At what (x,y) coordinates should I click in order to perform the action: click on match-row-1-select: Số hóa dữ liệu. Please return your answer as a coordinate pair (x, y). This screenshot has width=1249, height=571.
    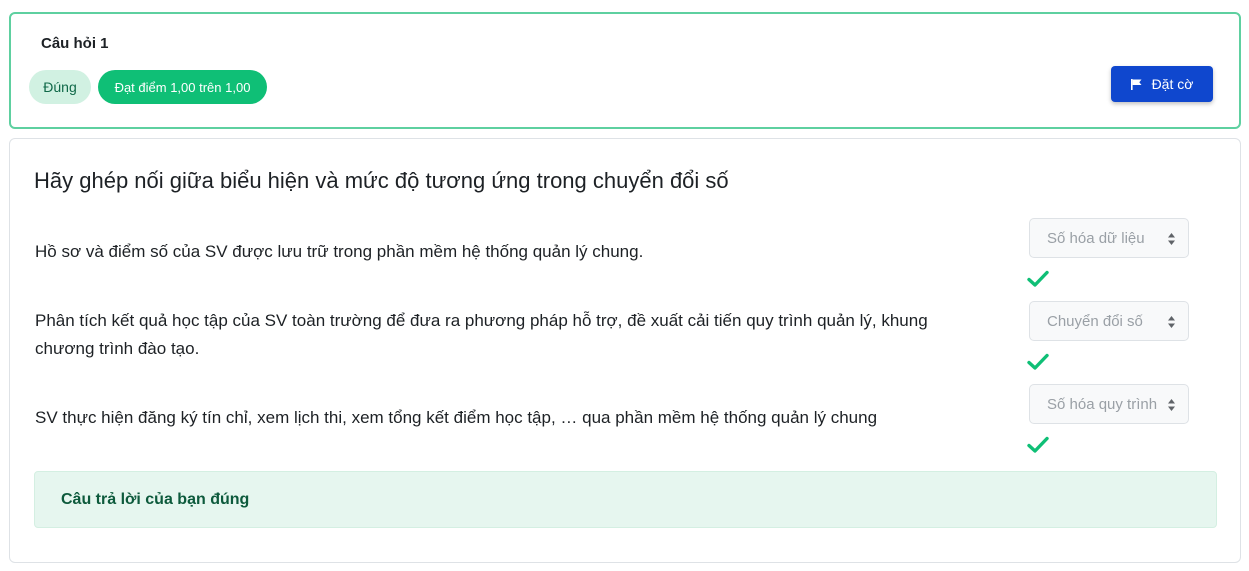
    Looking at the image, I should click on (1109, 238).